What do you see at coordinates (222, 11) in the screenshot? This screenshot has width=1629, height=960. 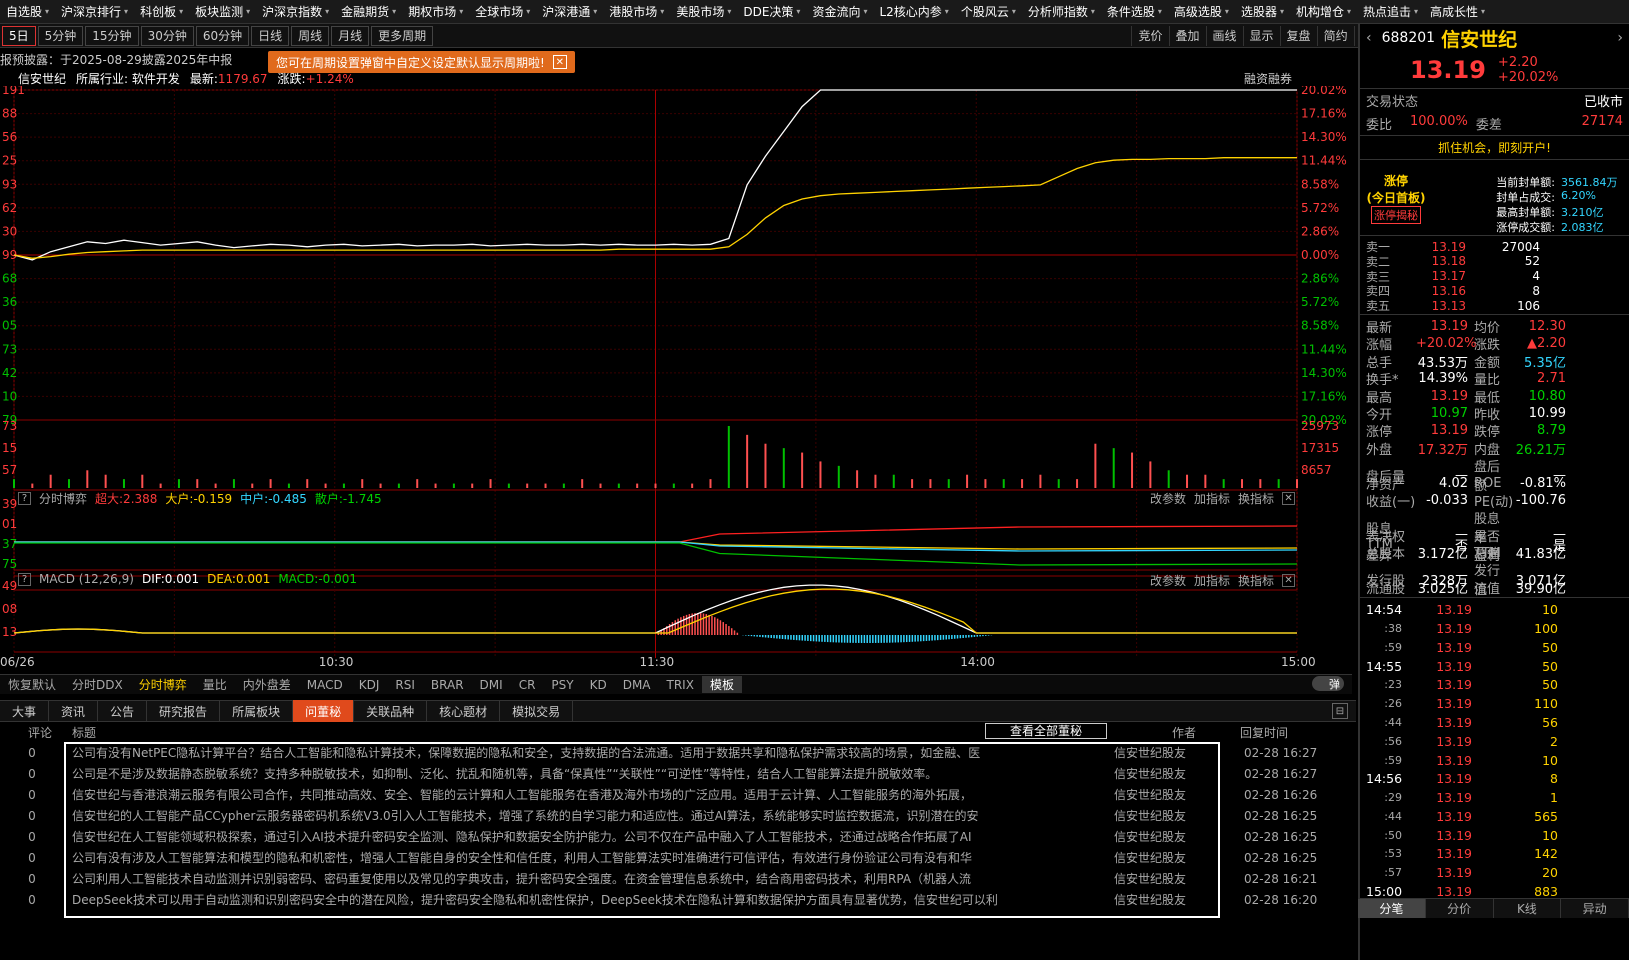 I see `menu-item: 板块监测 ▾` at bounding box center [222, 11].